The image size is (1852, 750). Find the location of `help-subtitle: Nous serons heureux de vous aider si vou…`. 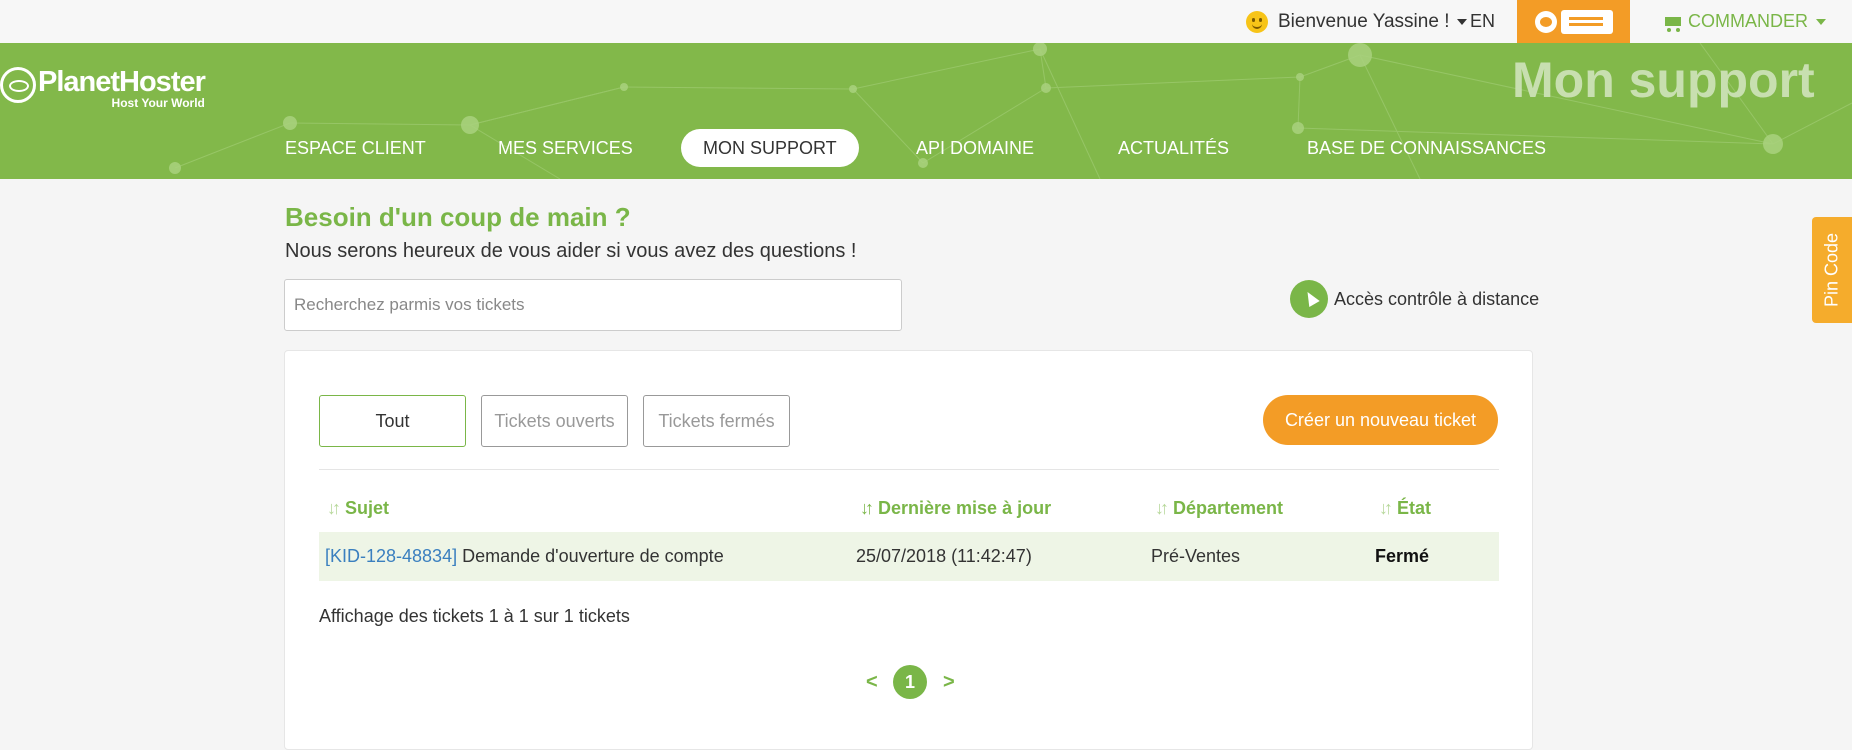

help-subtitle: Nous serons heureux de vous aider si vou… is located at coordinates (571, 251).